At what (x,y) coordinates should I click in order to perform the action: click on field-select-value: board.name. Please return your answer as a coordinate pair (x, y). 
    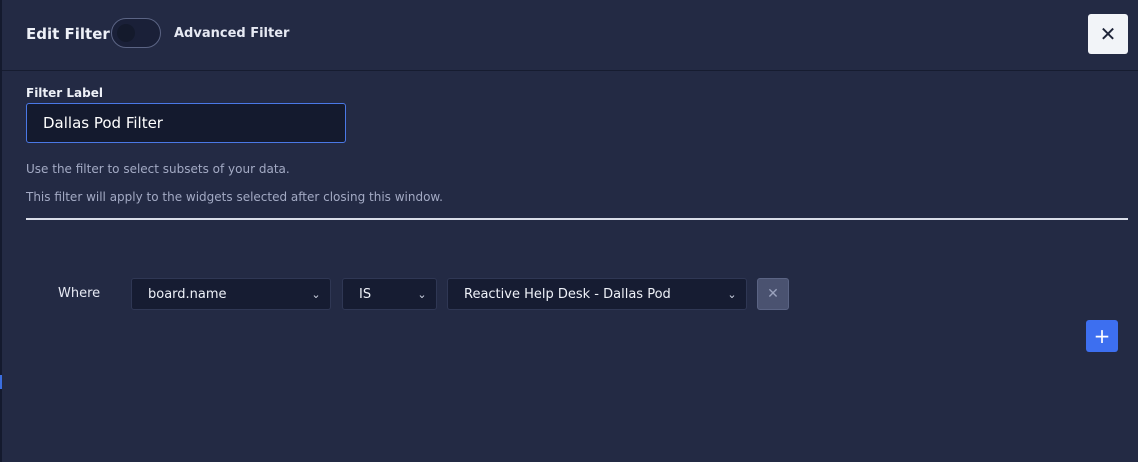
    Looking at the image, I should click on (187, 294).